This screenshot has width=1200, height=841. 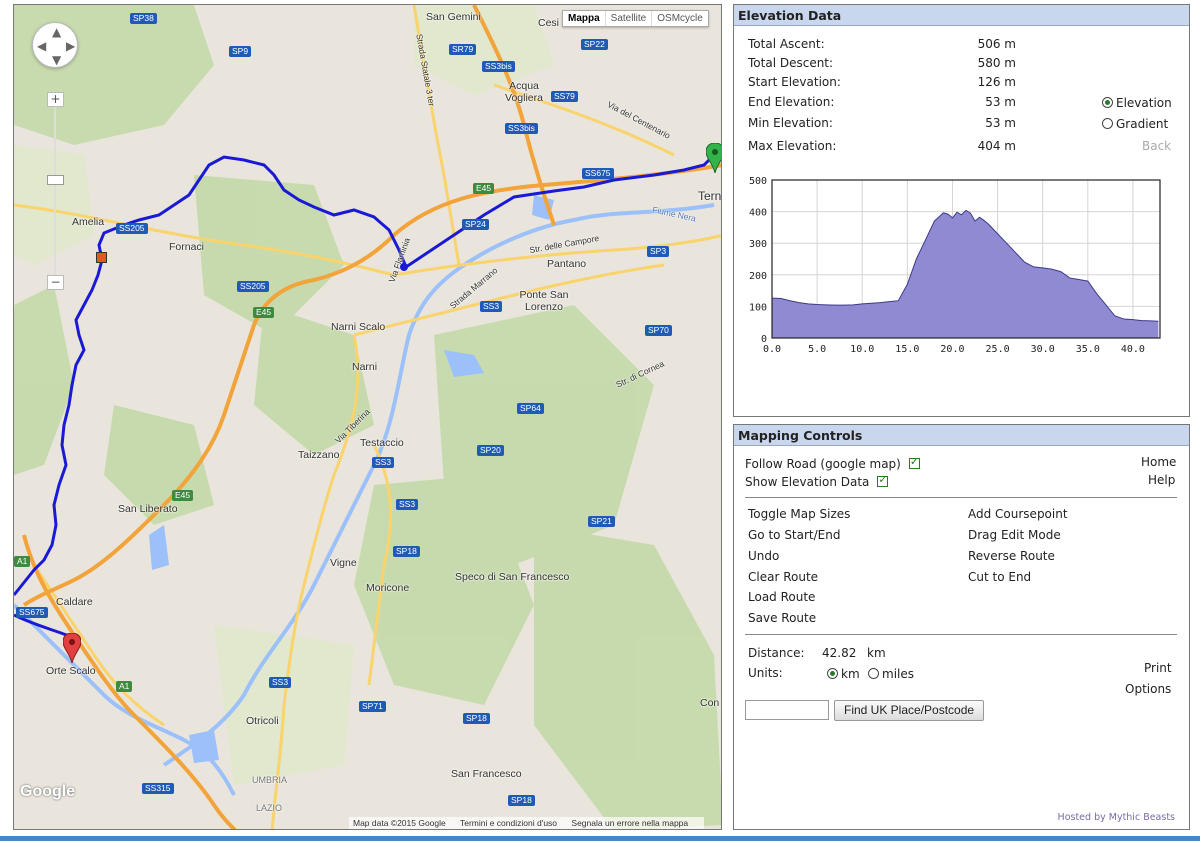 I want to click on region-label: UMBRIA, so click(x=270, y=780).